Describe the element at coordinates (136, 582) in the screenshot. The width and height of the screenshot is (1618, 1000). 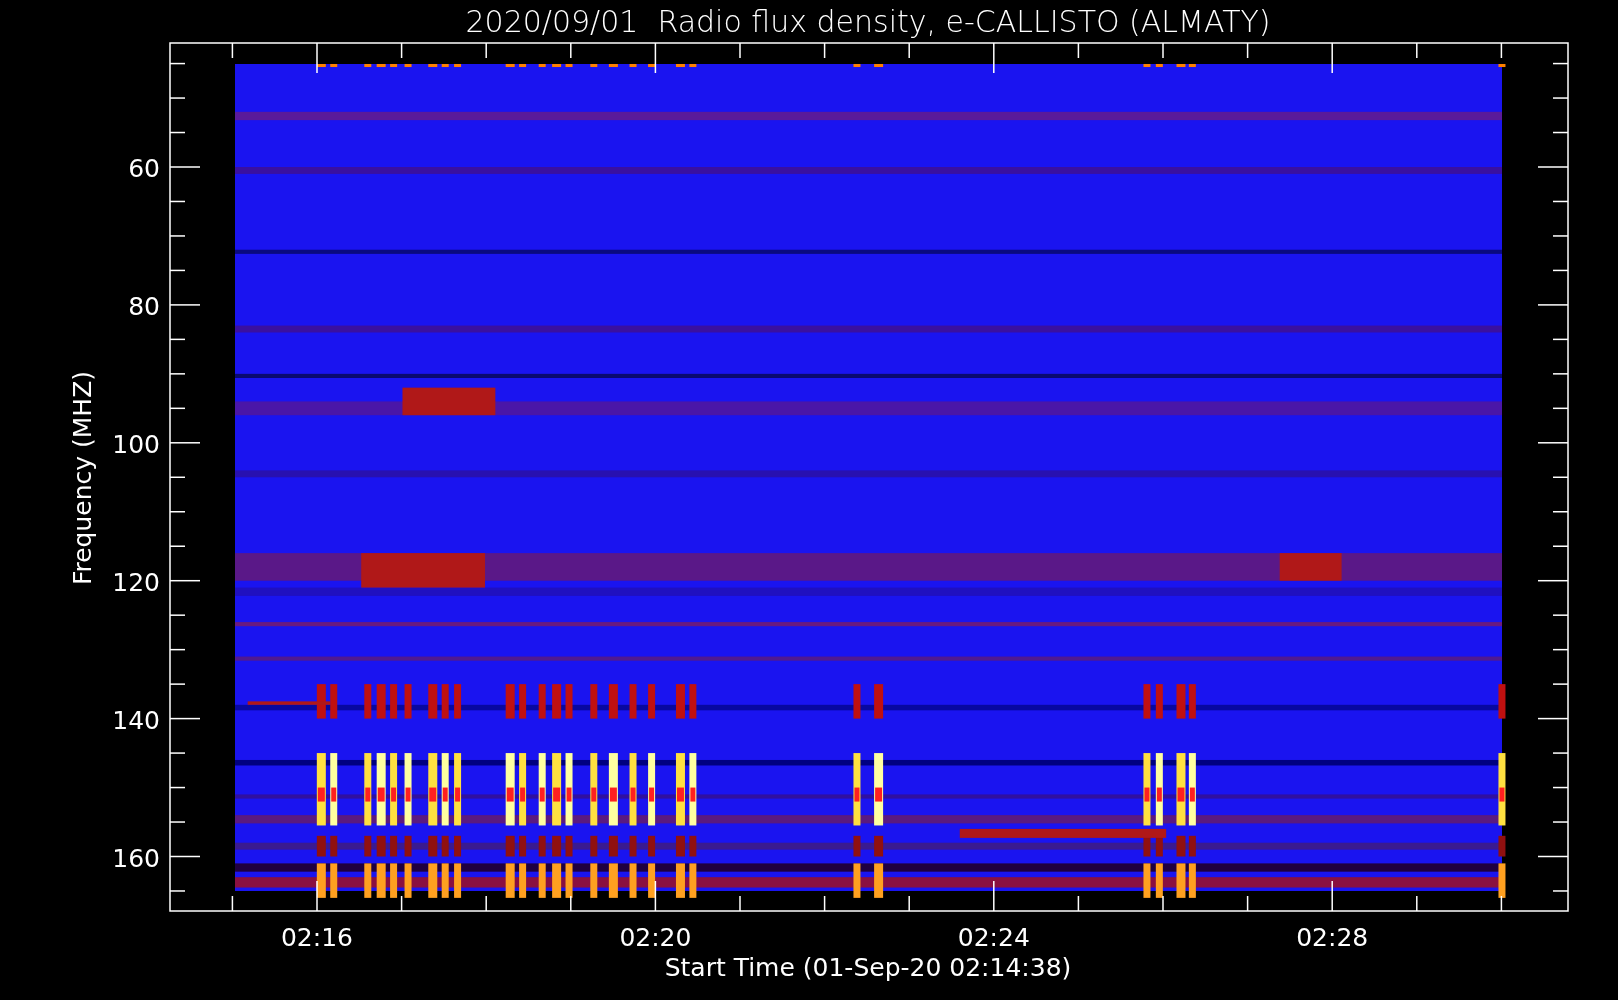
I see `y-tick-label: 120` at that location.